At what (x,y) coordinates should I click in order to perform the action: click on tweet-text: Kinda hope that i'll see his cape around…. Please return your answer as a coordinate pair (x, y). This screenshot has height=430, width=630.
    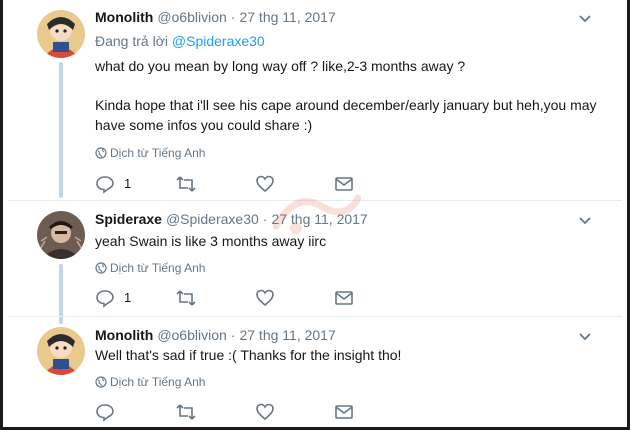
    Looking at the image, I should click on (346, 105).